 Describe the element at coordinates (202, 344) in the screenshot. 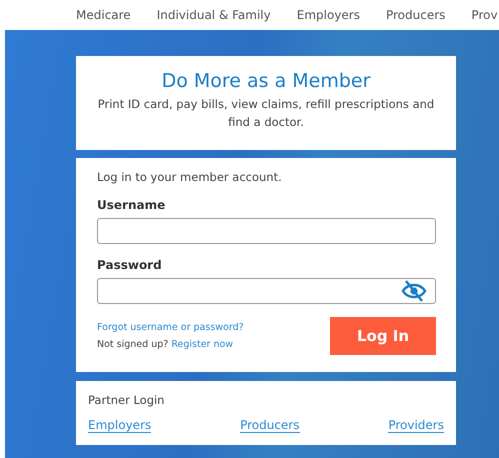

I see `register-link: Register now` at that location.